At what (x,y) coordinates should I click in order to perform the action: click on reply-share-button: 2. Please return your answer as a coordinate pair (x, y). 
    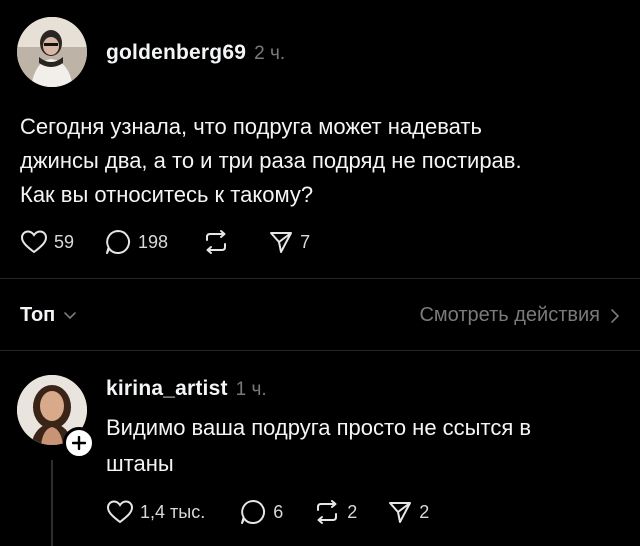
    Looking at the image, I should click on (408, 512).